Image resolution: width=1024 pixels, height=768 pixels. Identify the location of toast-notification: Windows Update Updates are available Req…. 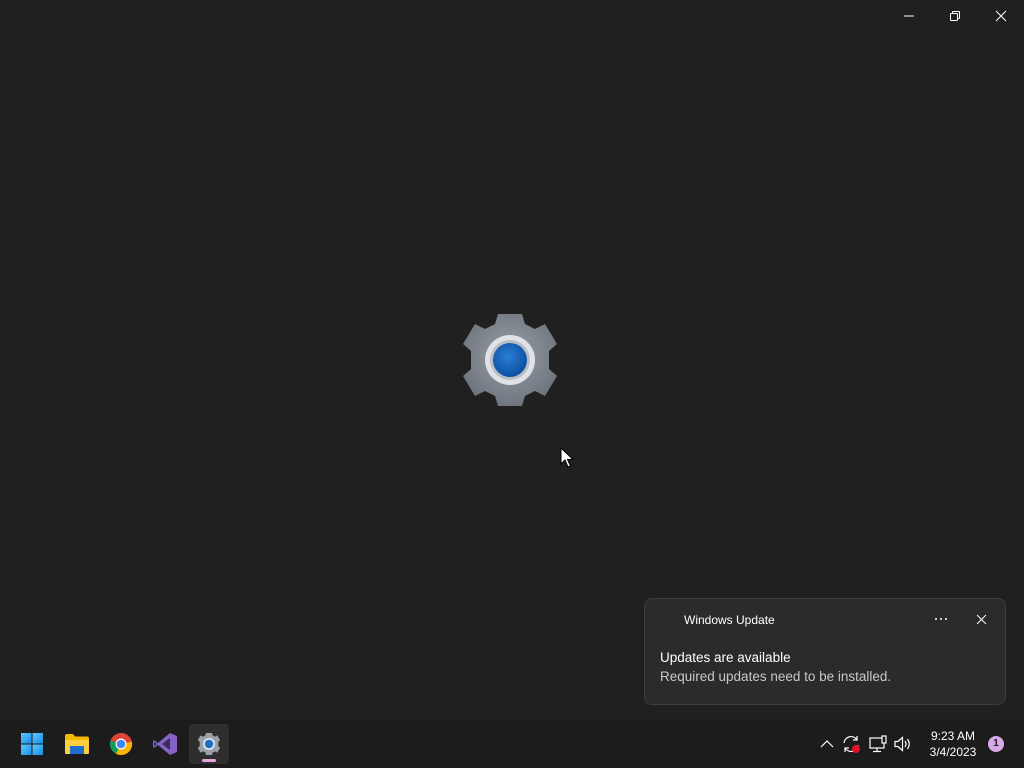
(825, 651).